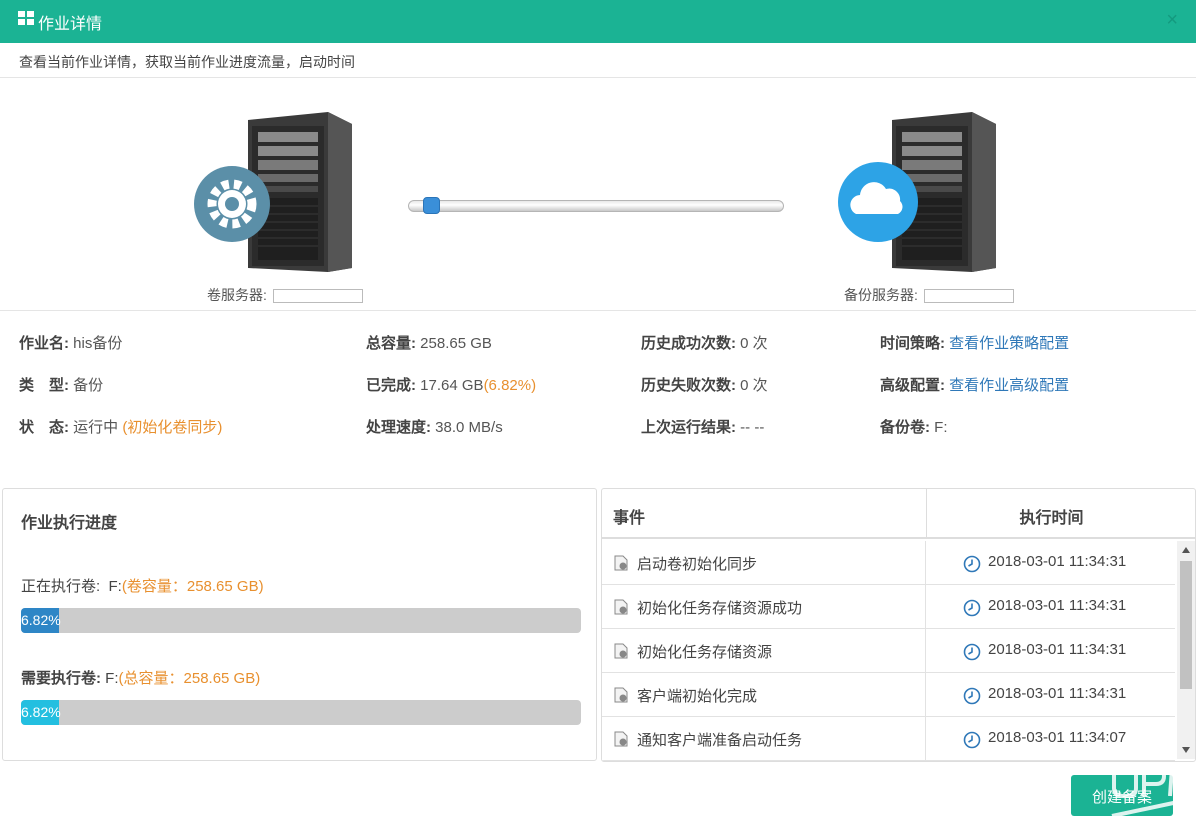  What do you see at coordinates (1051, 513) in the screenshot?
I see `time-column-header: 执行时间` at bounding box center [1051, 513].